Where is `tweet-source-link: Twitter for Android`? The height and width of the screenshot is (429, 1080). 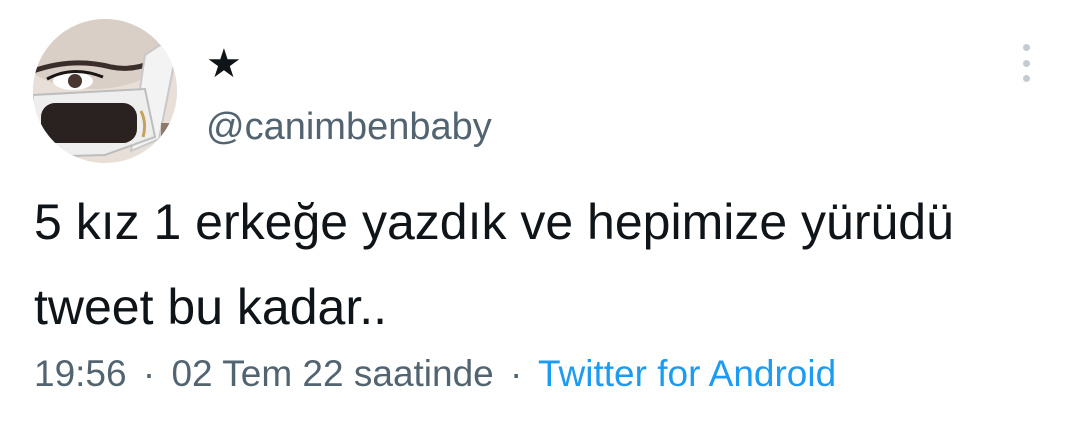
tweet-source-link: Twitter for Android is located at coordinates (687, 373).